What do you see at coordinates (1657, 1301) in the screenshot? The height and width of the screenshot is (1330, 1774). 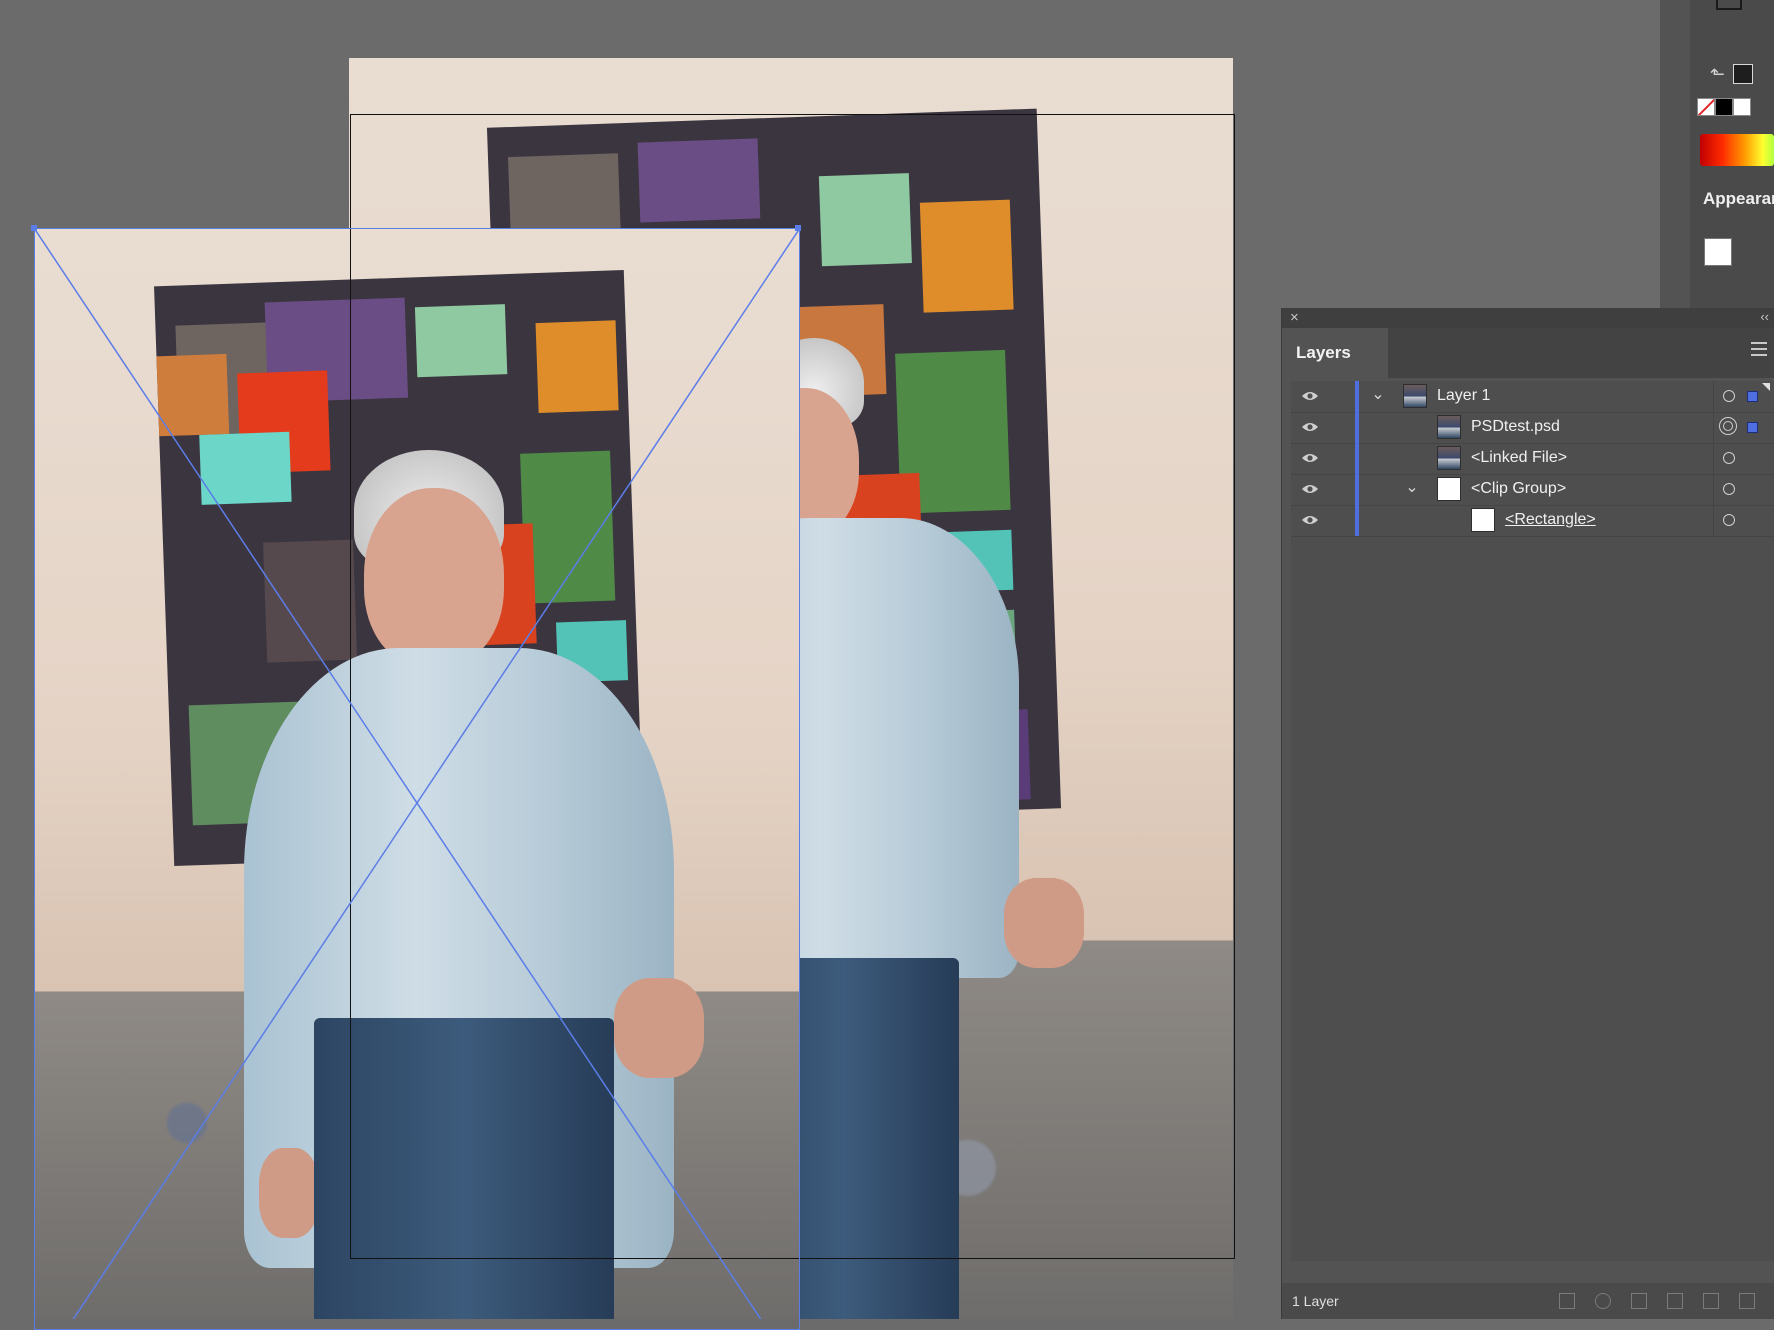 I see `footer-action-icons` at bounding box center [1657, 1301].